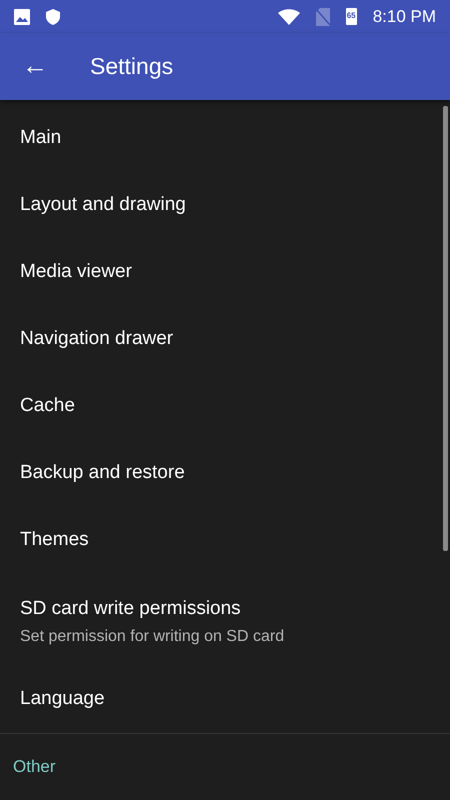 This screenshot has width=450, height=800. I want to click on shield-icon, so click(53, 16).